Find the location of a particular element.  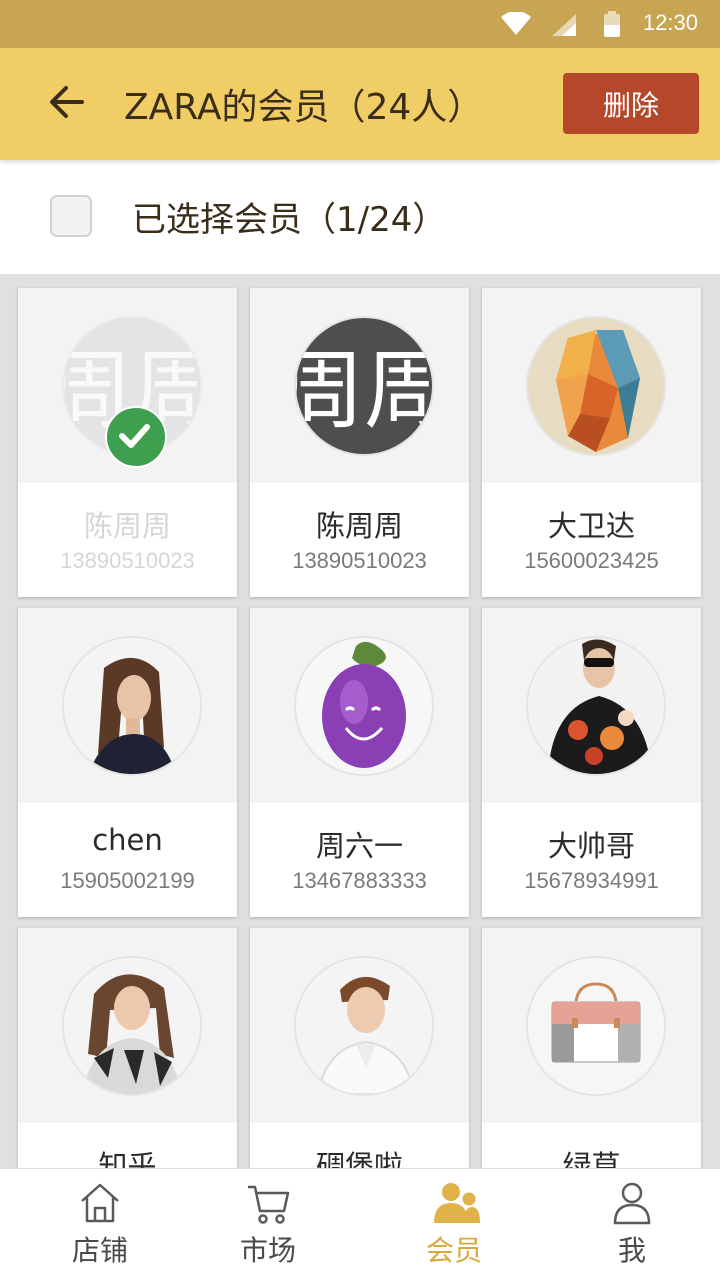

member-card: chen 15905002199 is located at coordinates (127, 762).